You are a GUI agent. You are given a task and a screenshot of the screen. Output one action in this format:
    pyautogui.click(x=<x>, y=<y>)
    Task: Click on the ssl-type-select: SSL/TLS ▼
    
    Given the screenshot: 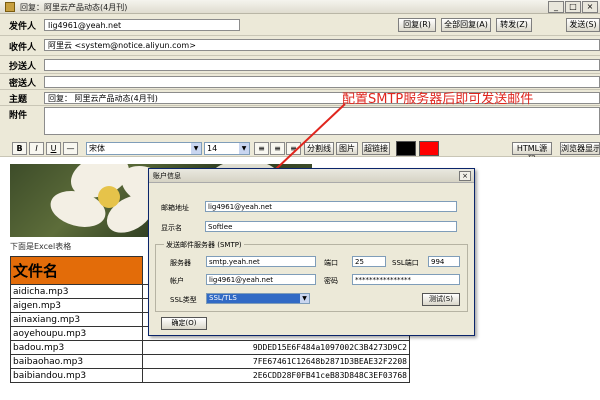 What is the action you would take?
    pyautogui.click(x=258, y=298)
    